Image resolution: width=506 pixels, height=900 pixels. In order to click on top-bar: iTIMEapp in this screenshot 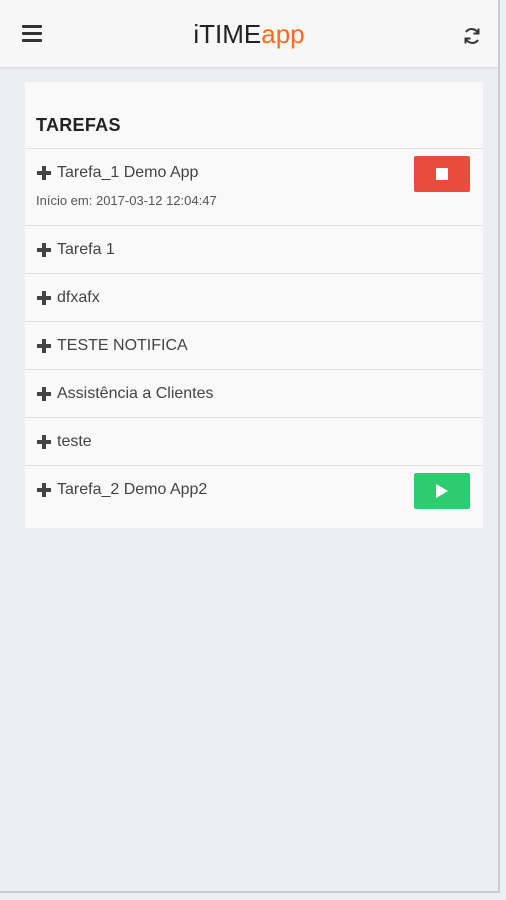, I will do `click(249, 34)`.